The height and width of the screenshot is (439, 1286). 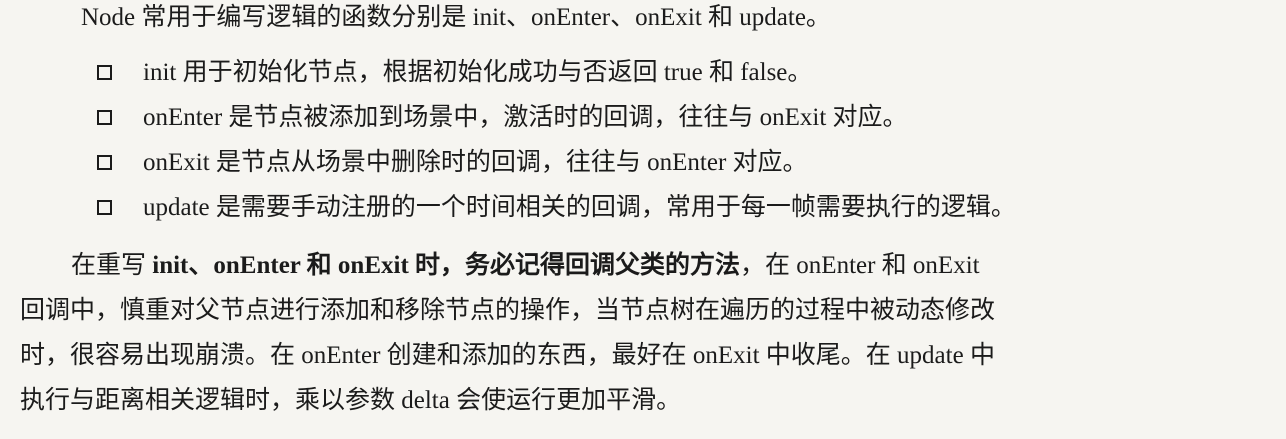 What do you see at coordinates (454, 72) in the screenshot?
I see `bullet-item-init: init 用于初始化节点，根据初始化成功与否返回 true 和 false。` at bounding box center [454, 72].